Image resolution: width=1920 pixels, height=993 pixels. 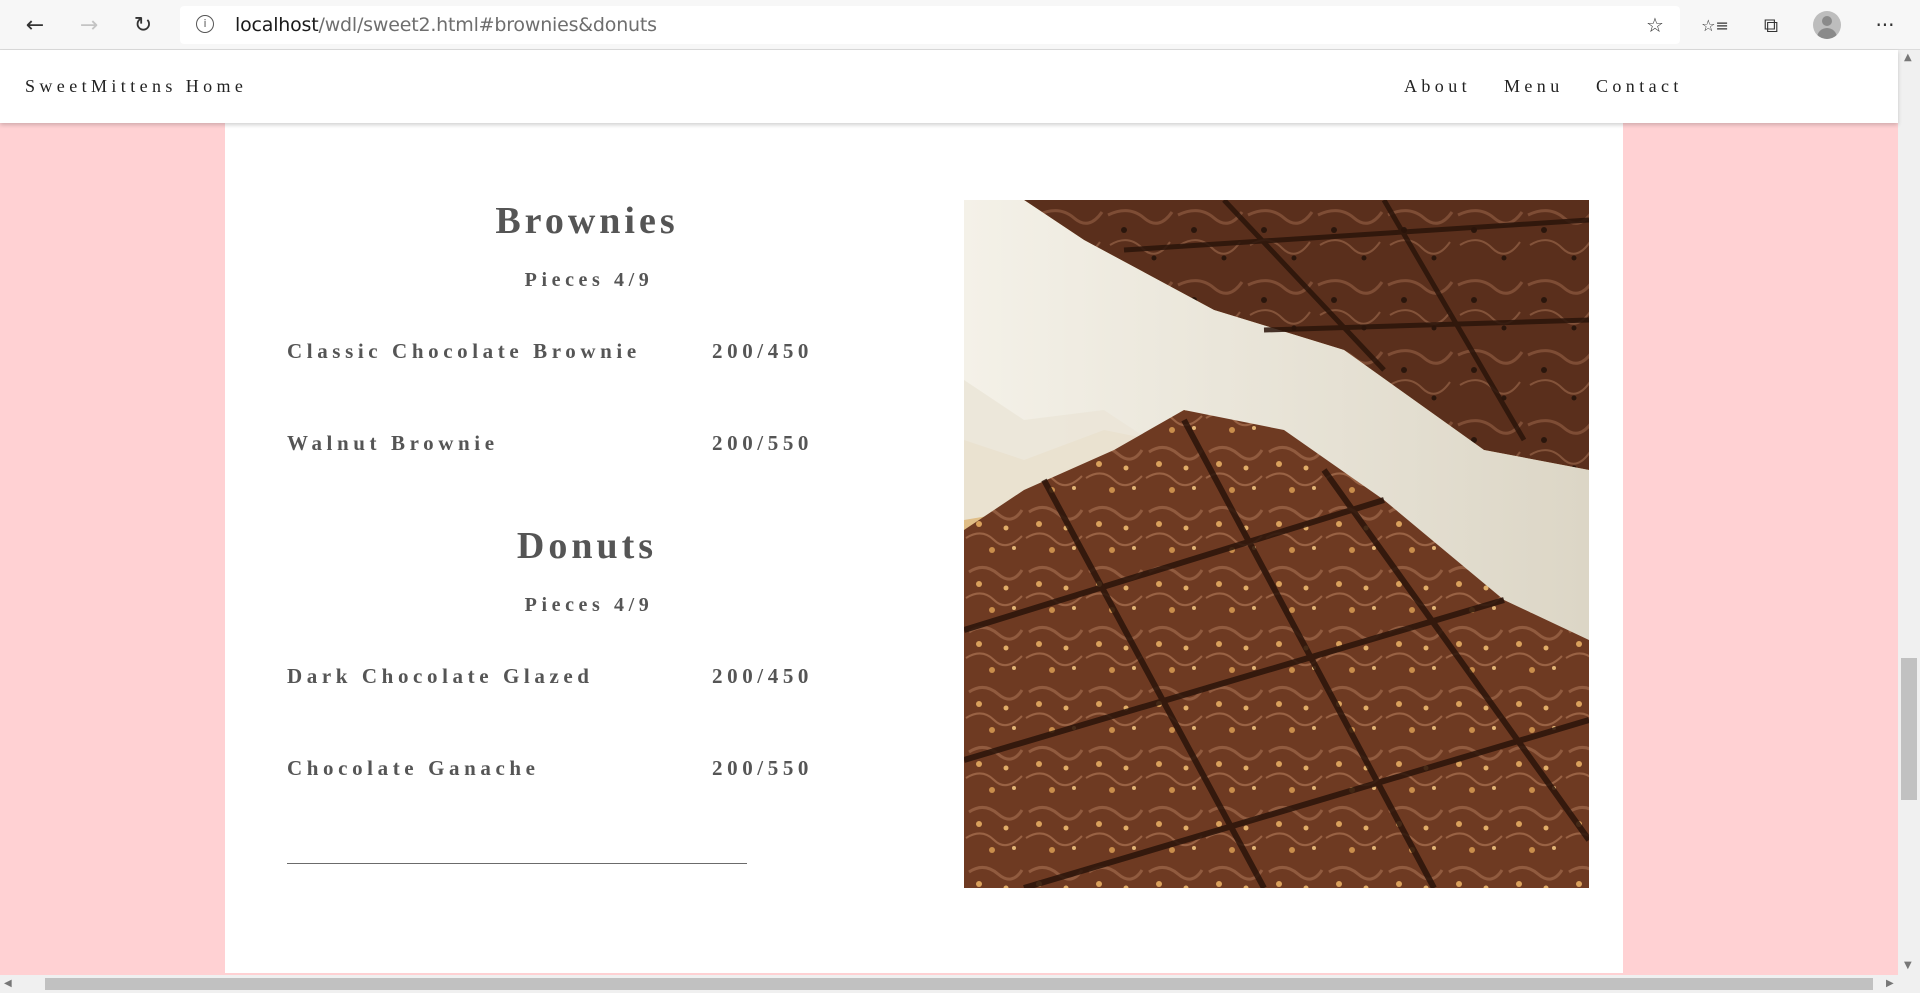 I want to click on favorite-star-icon: ☆, so click(x=1655, y=25).